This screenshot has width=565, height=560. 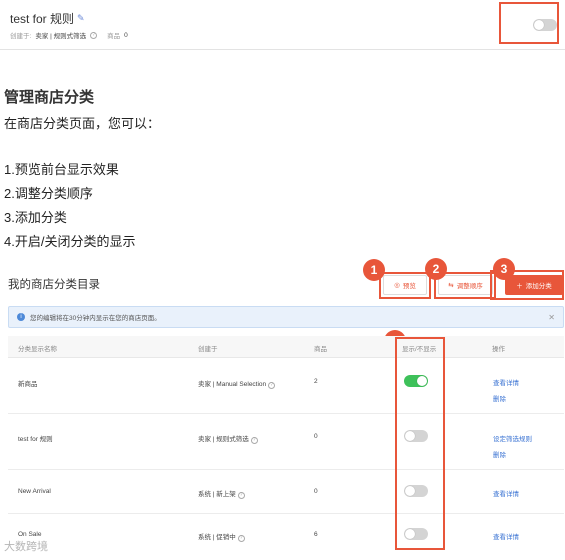 I want to click on visibility-column-highlight, so click(x=420, y=443).